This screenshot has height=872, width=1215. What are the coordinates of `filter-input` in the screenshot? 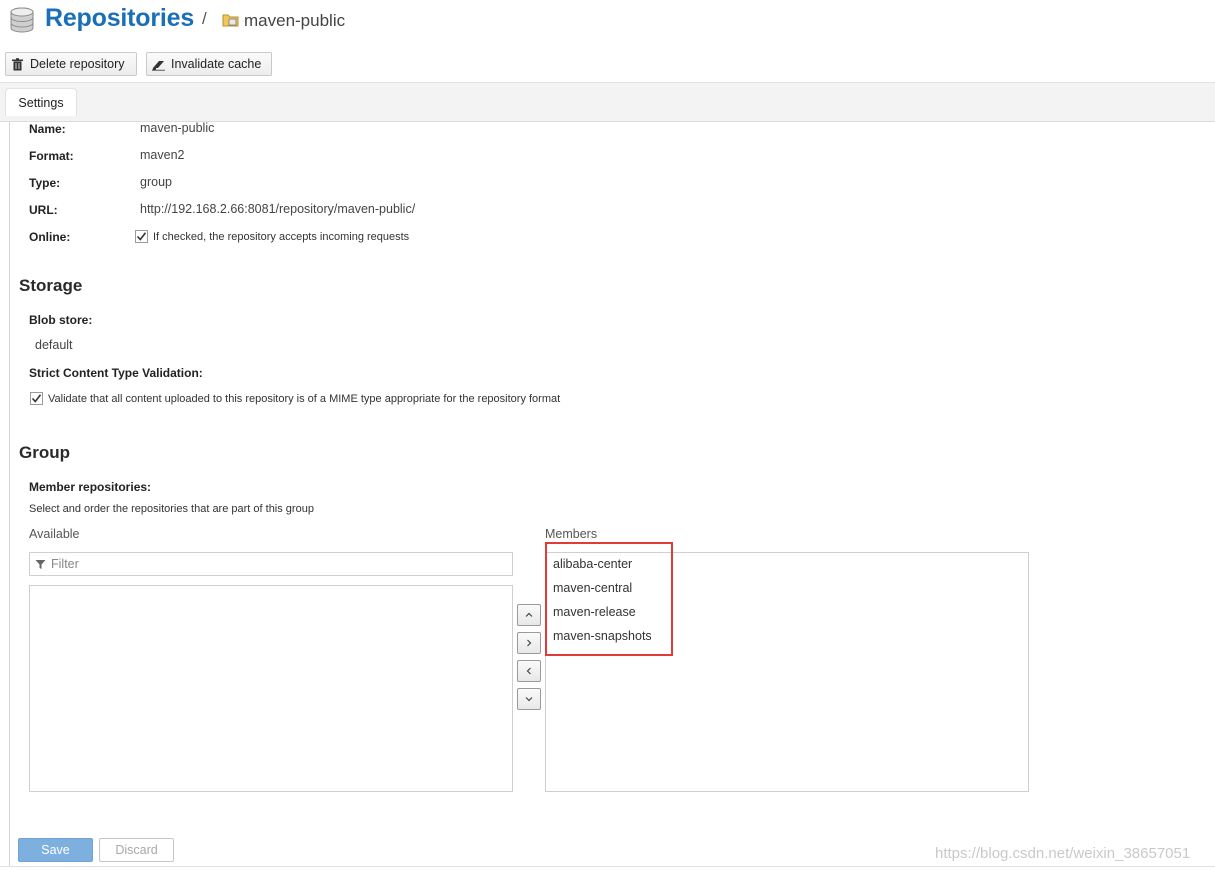 It's located at (271, 564).